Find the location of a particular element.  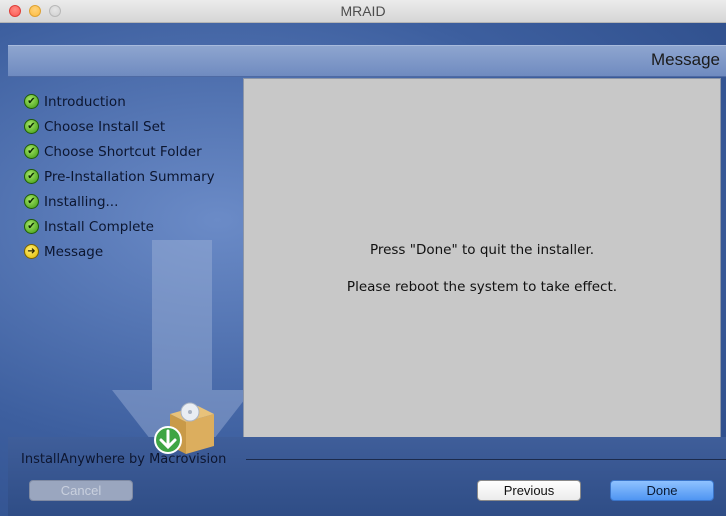

previous-button: Previous is located at coordinates (529, 490).